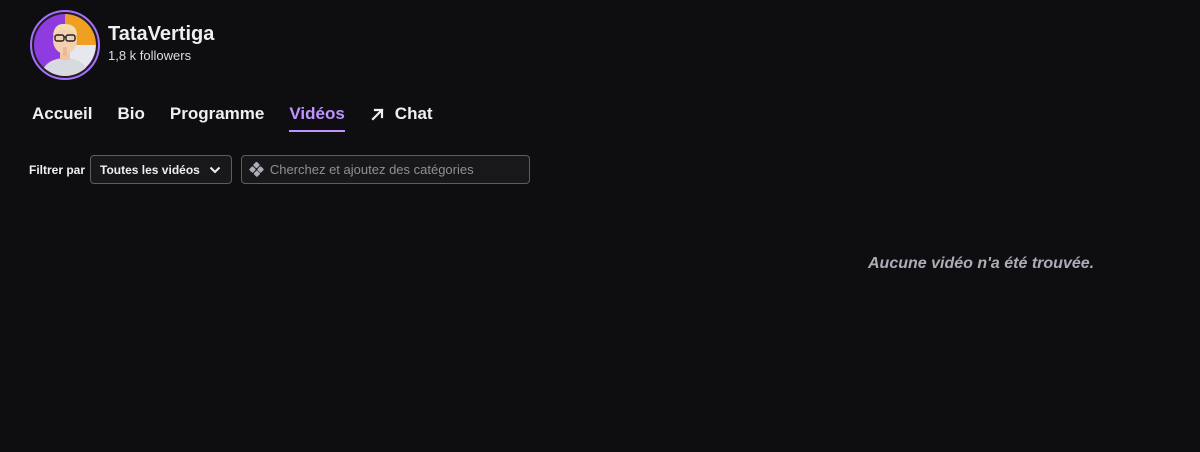  I want to click on tab-videos: Vidéos, so click(317, 118).